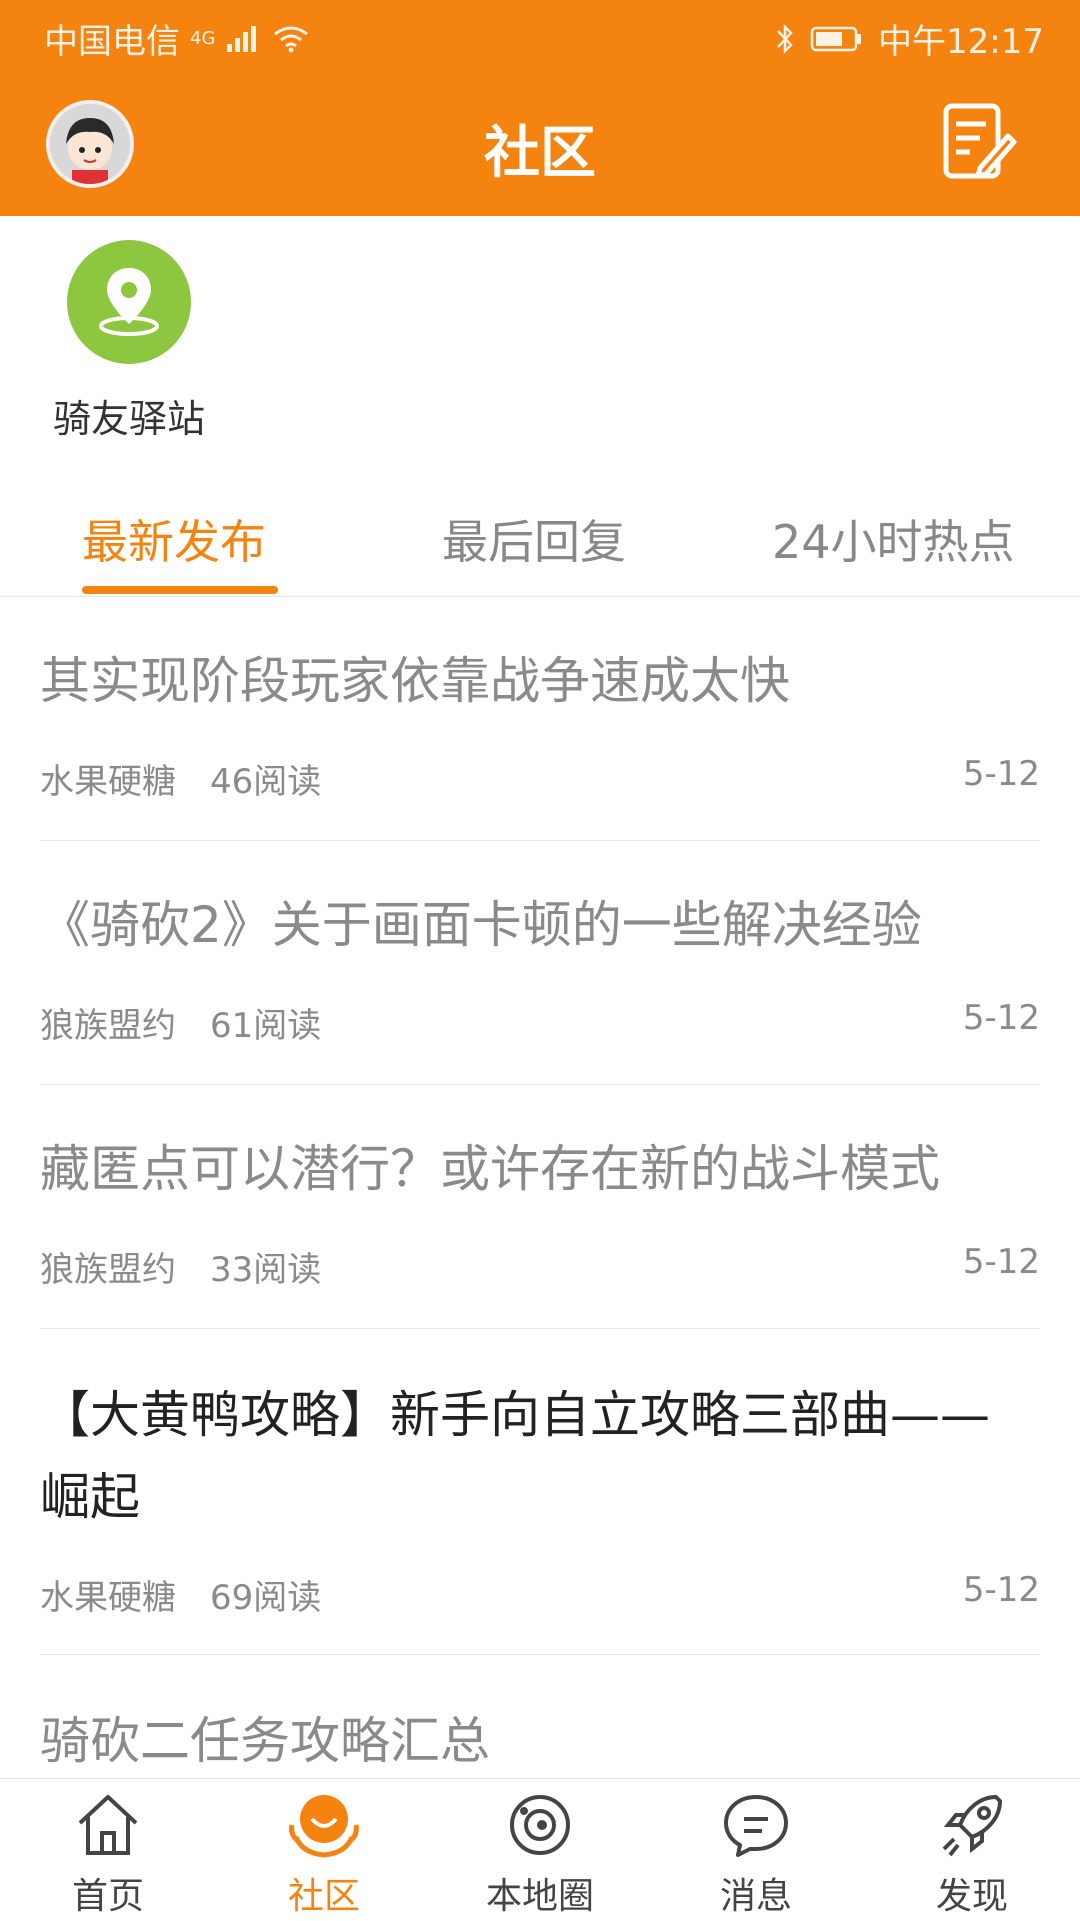 The height and width of the screenshot is (1921, 1080). I want to click on location-pin-icon, so click(129, 302).